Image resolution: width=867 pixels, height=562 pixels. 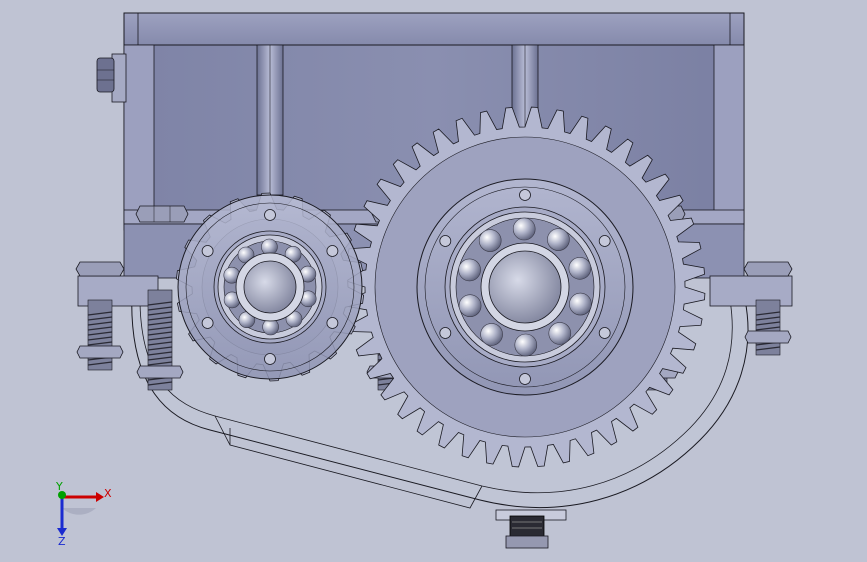 What do you see at coordinates (531, 529) in the screenshot?
I see `drain-plug` at bounding box center [531, 529].